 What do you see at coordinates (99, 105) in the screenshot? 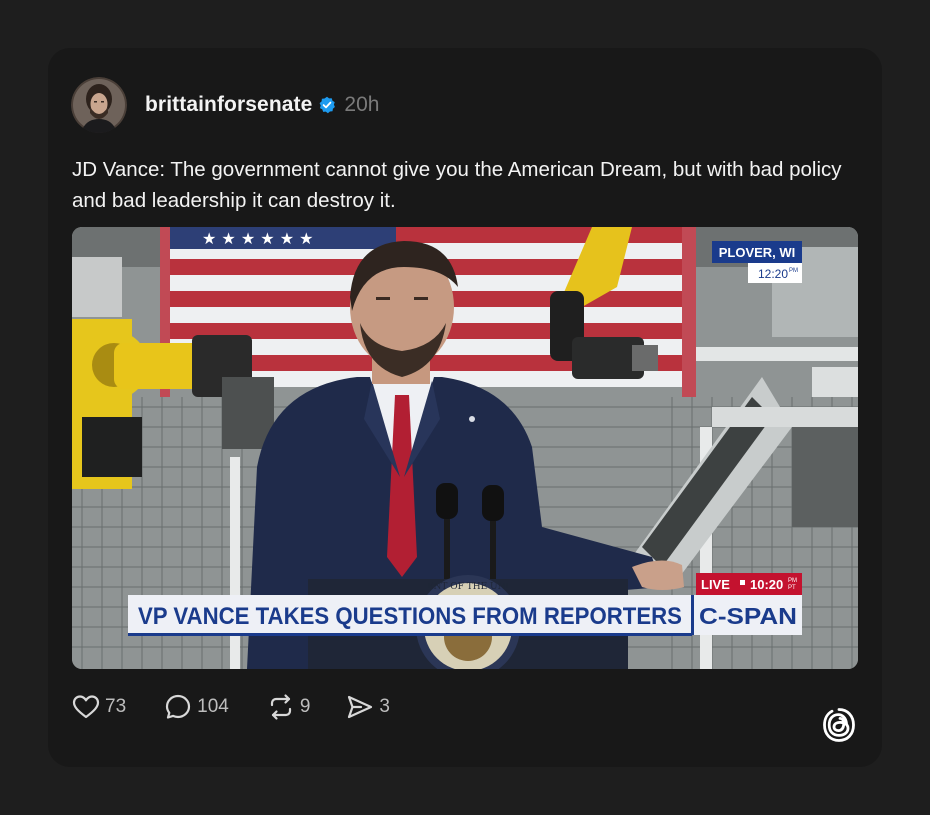
I see `avatar` at bounding box center [99, 105].